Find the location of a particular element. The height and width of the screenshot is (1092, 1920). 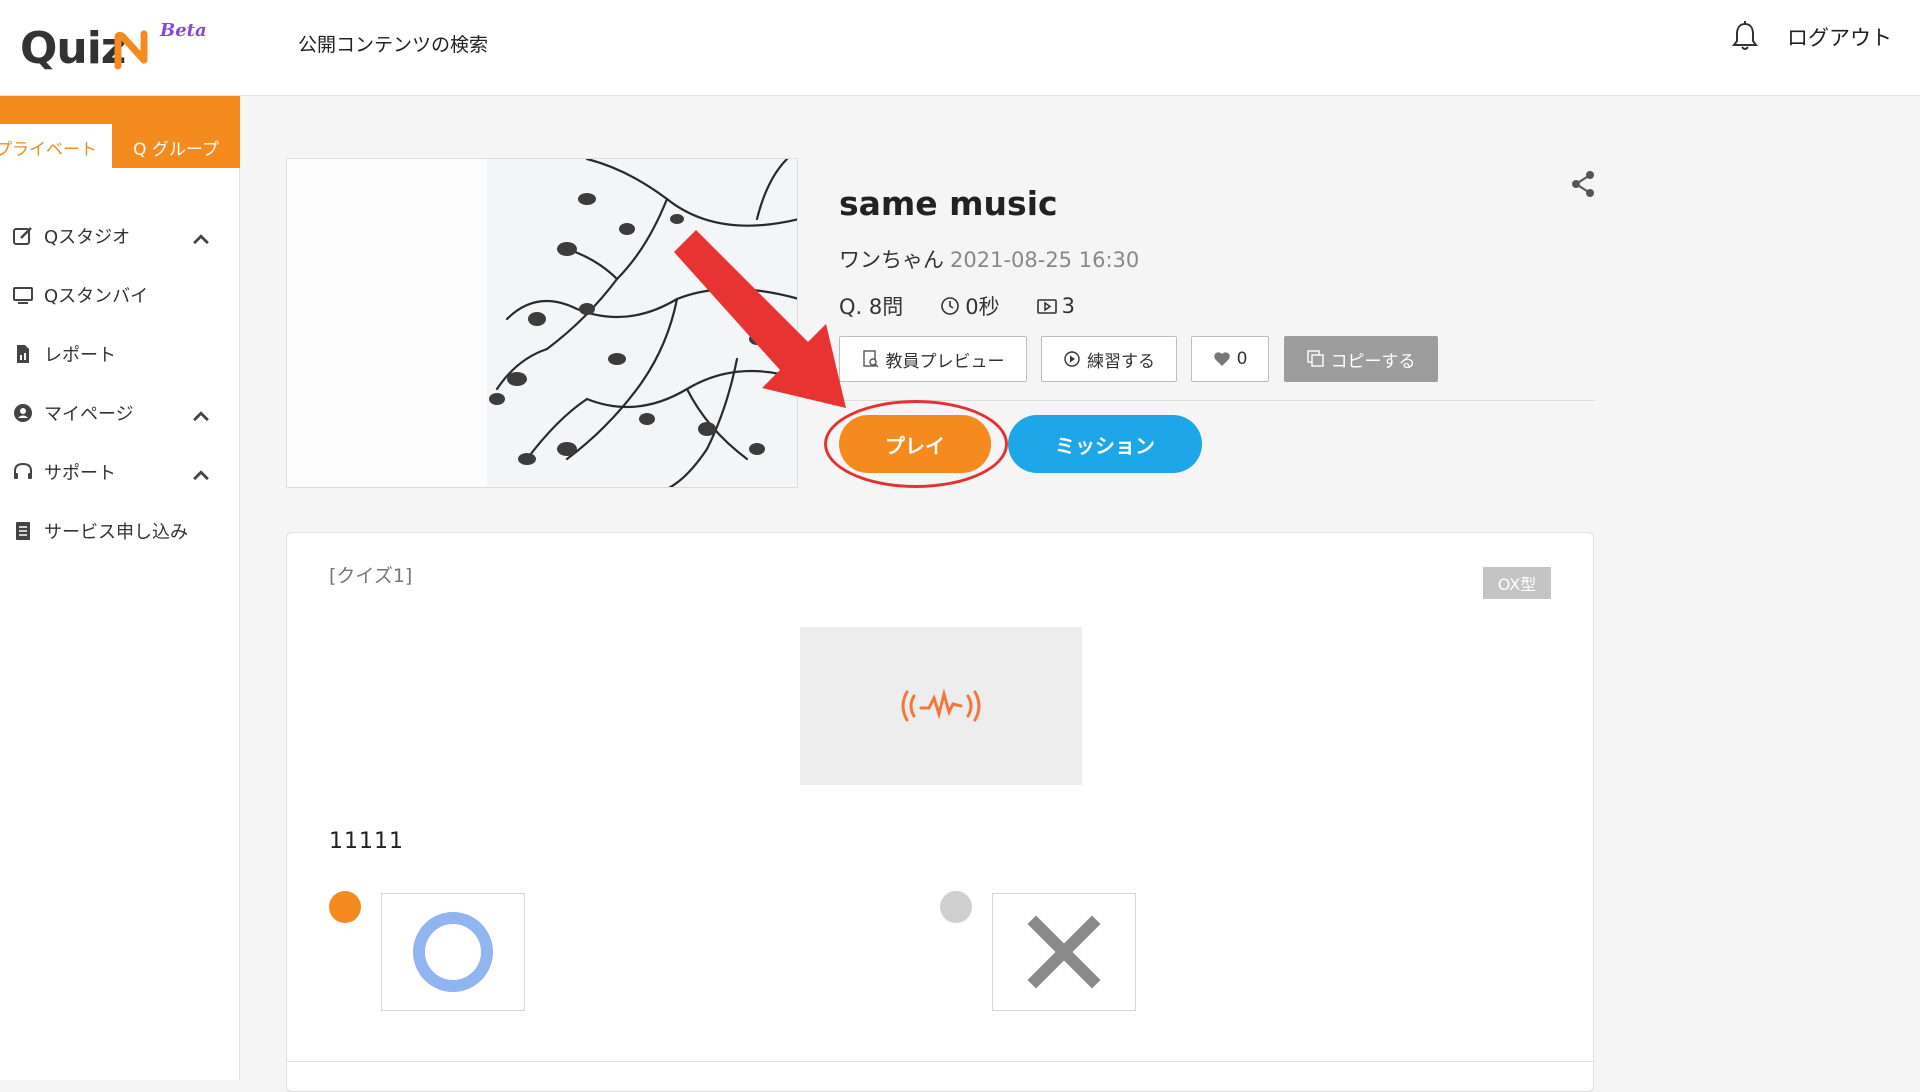

cross-x-icon is located at coordinates (1064, 952).